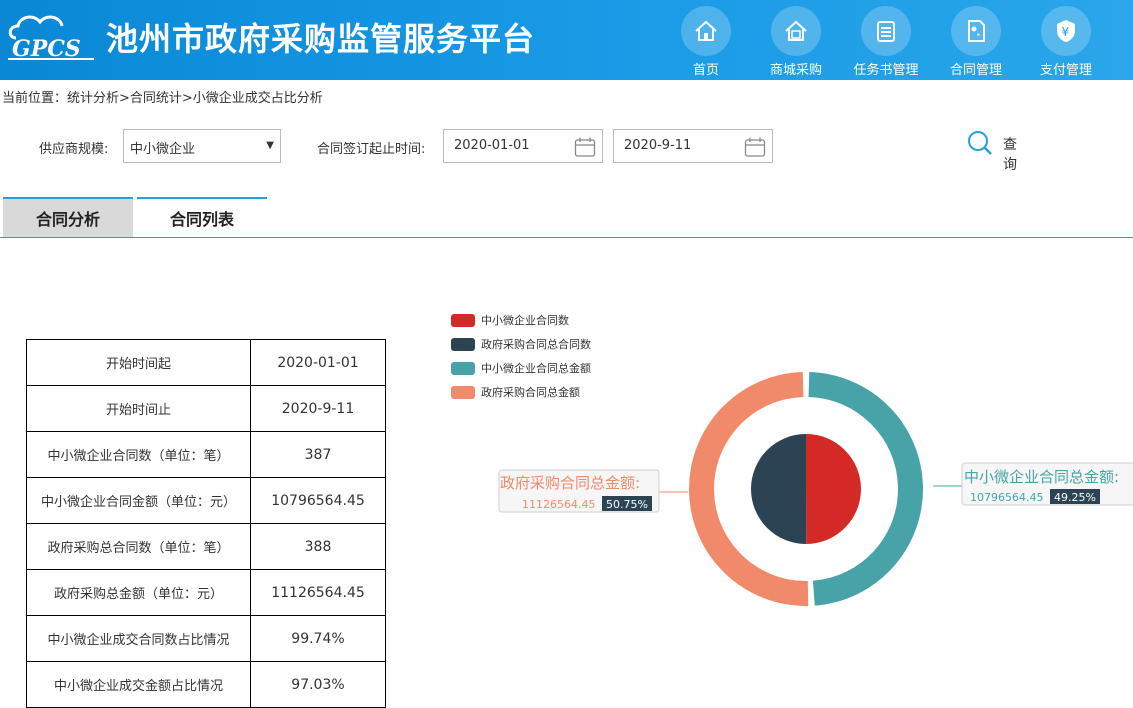 The width and height of the screenshot is (1133, 708). What do you see at coordinates (202, 217) in the screenshot?
I see `tab-contract-list: 合同列表` at bounding box center [202, 217].